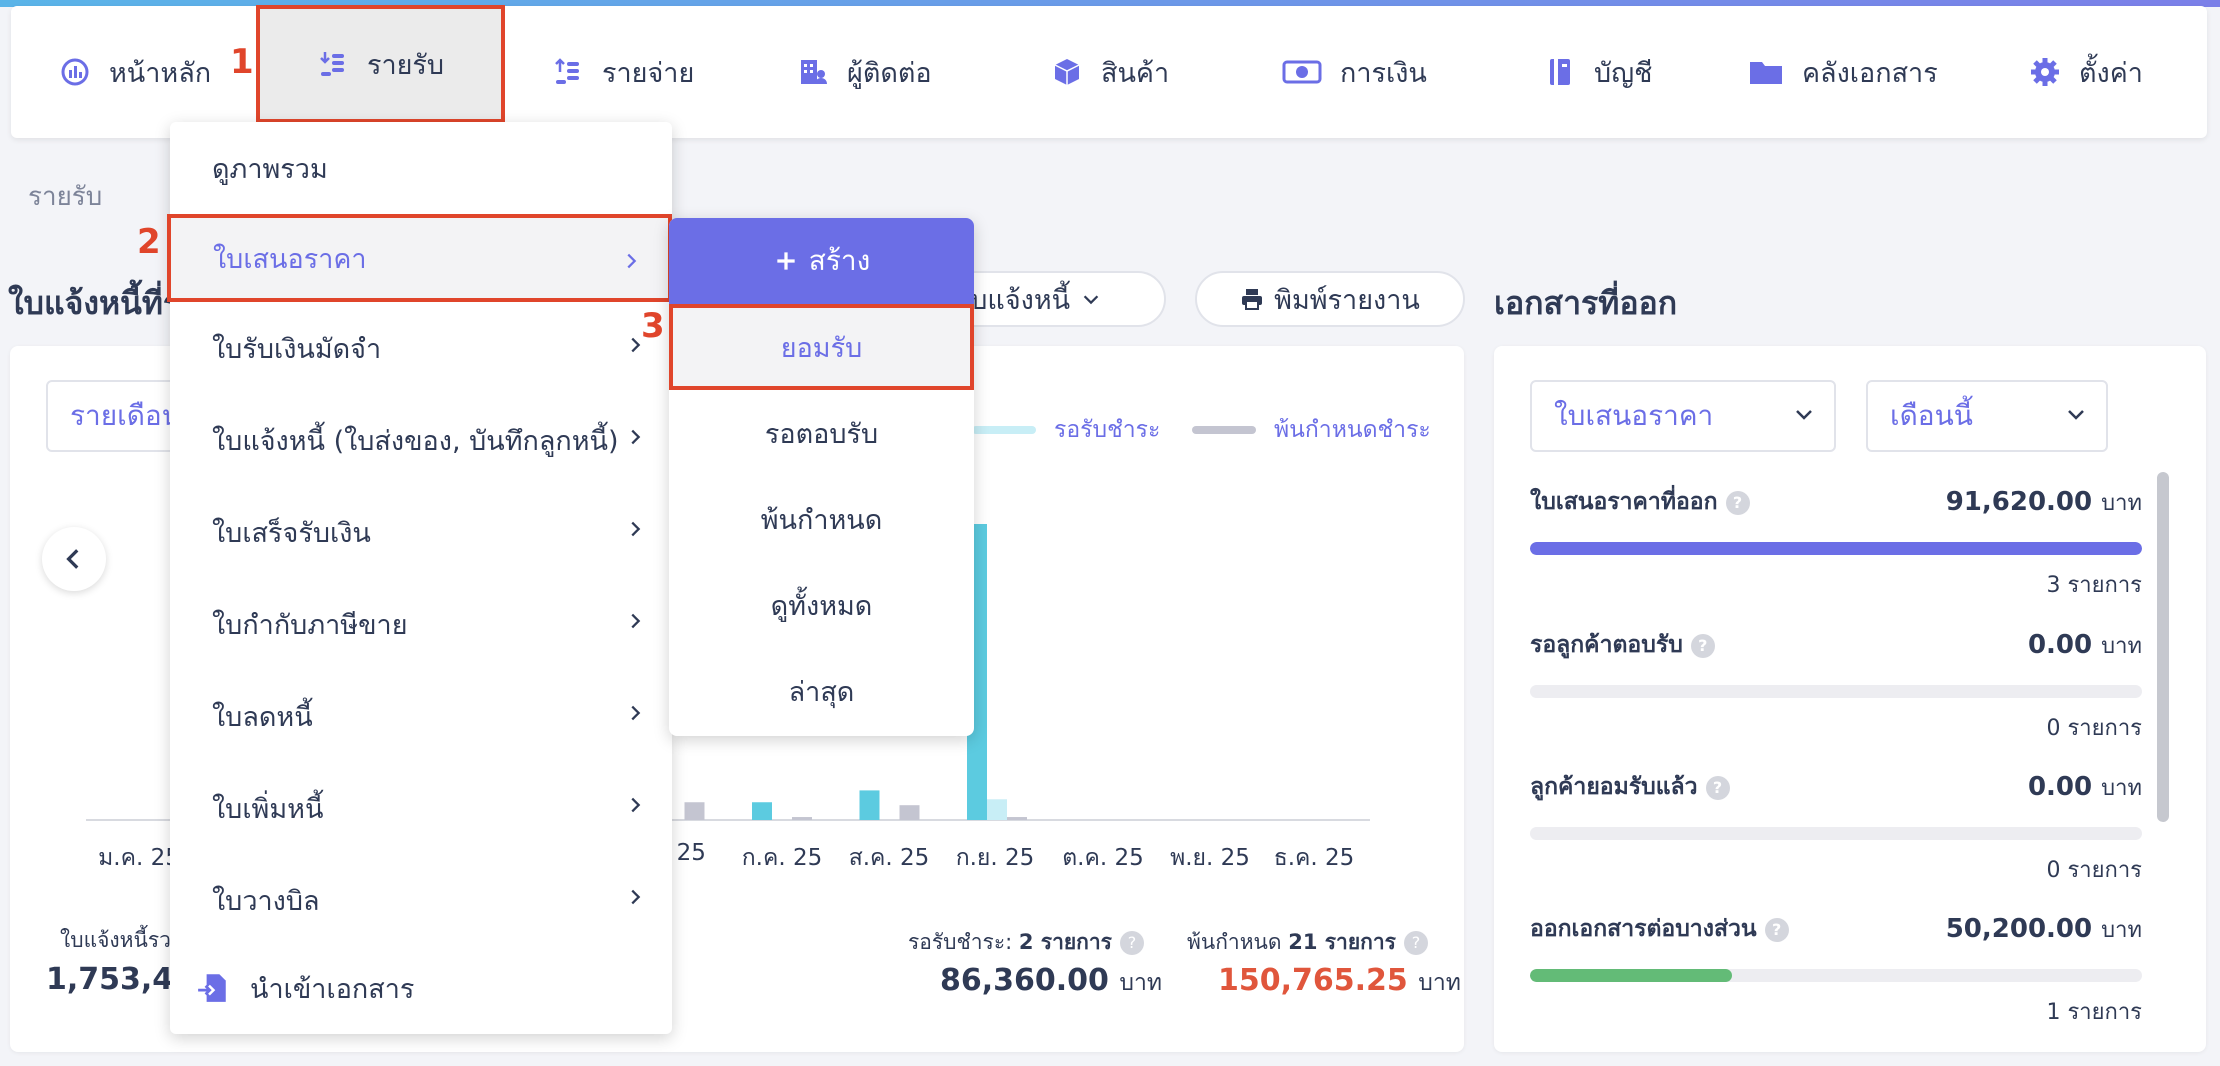  Describe the element at coordinates (957, 942) in the screenshot. I see `pending-label-text: รอรับชำระ` at that location.